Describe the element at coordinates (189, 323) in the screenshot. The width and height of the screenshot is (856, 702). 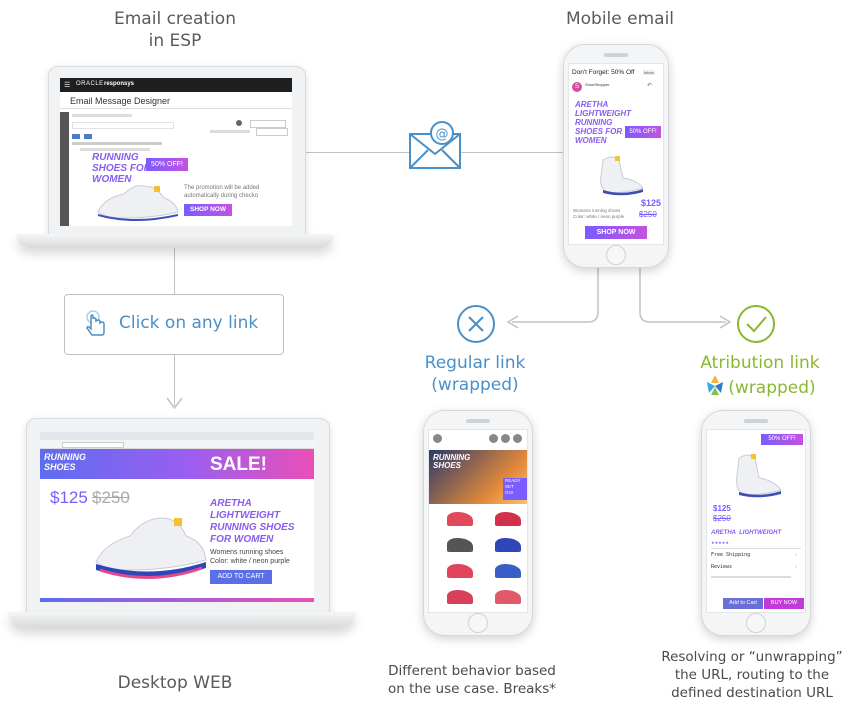
I see `click-link-label: Click on any link` at that location.